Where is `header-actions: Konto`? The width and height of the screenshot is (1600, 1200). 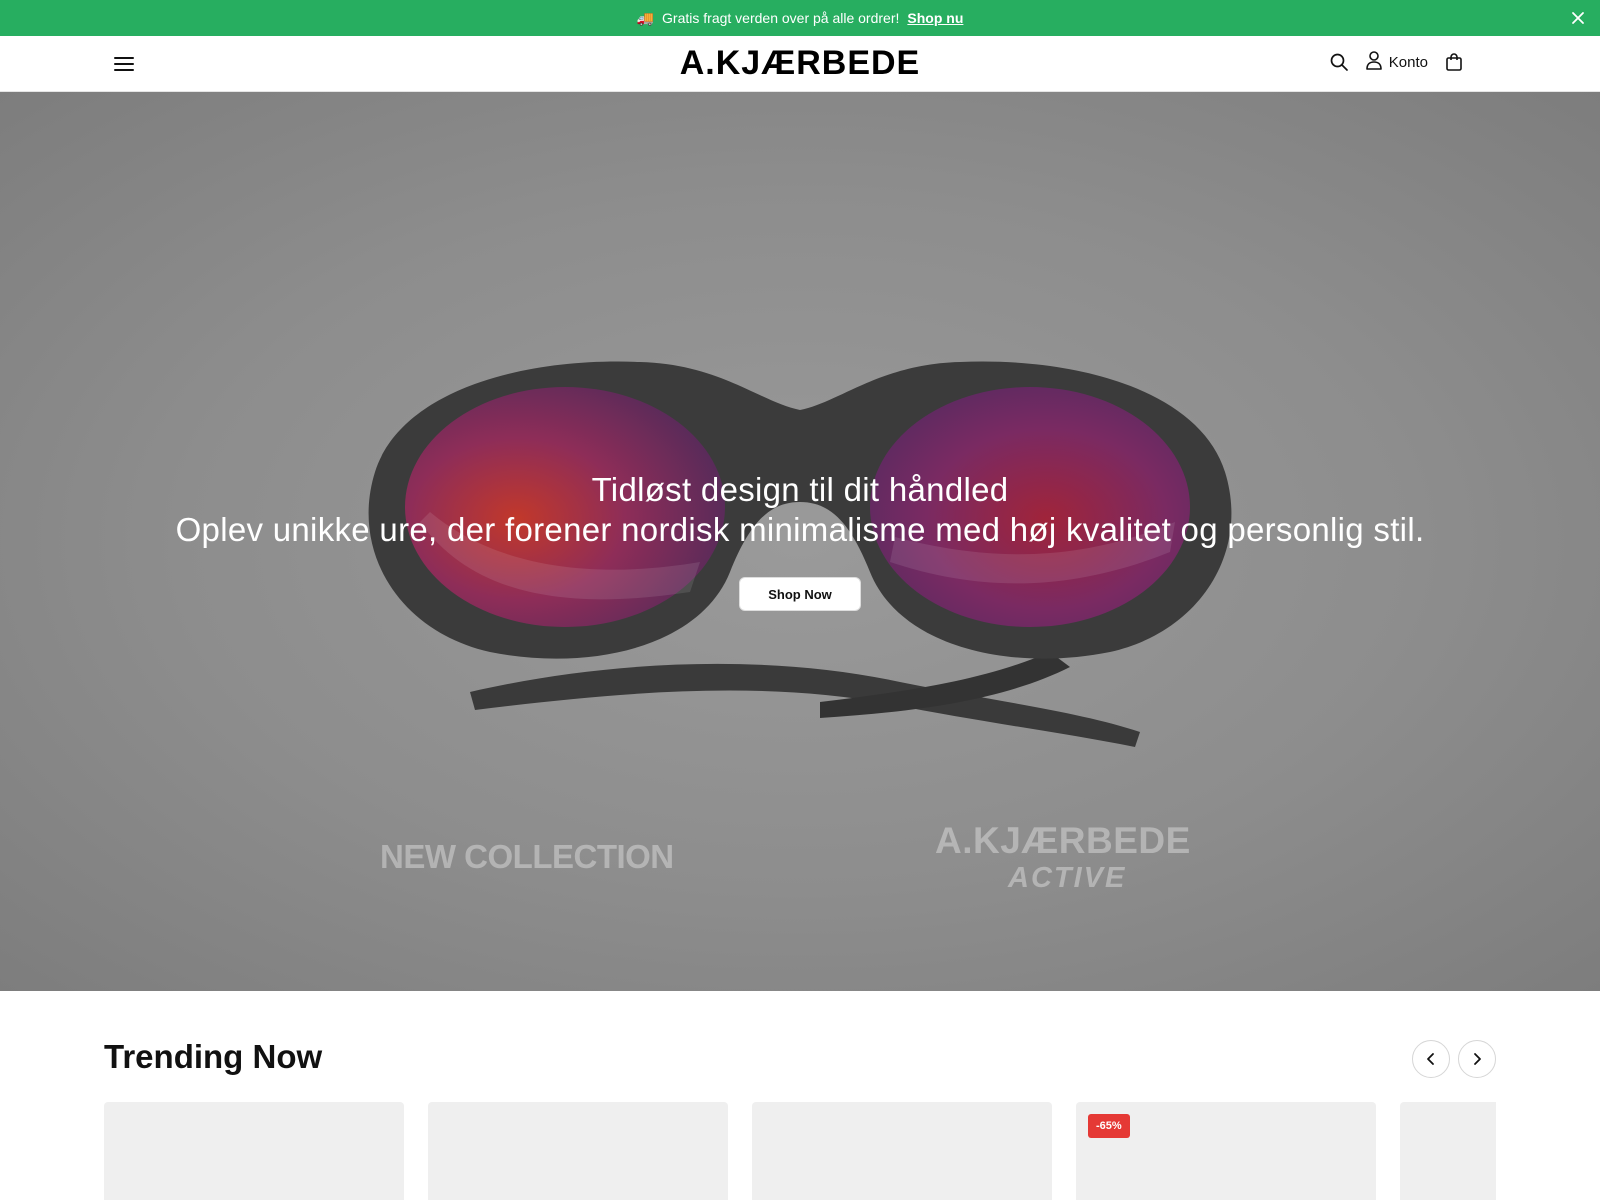 header-actions: Konto is located at coordinates (1396, 62).